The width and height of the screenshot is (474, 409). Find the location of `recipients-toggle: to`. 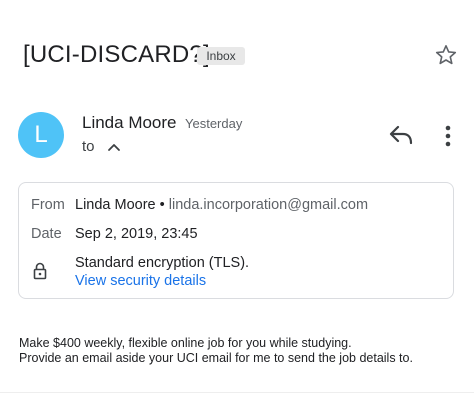

recipients-toggle: to is located at coordinates (101, 147).